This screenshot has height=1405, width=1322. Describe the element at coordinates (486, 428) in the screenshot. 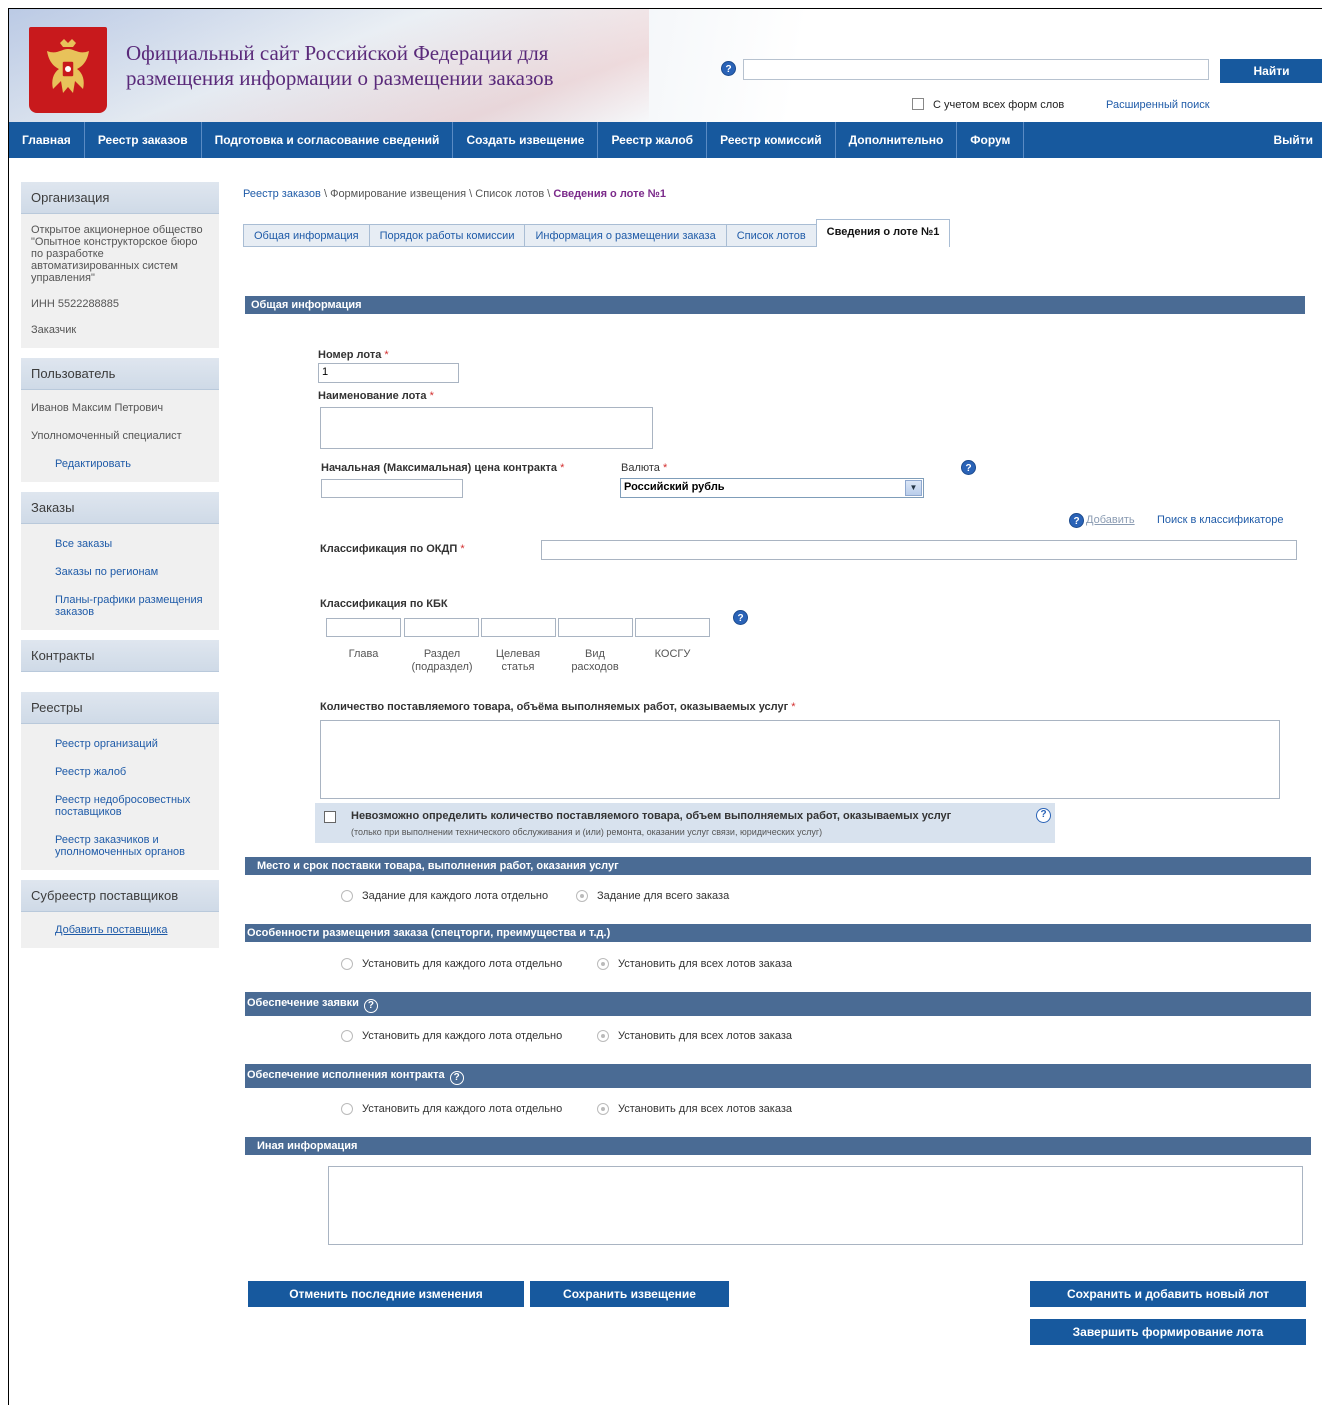

I see `lot-name-textarea` at that location.